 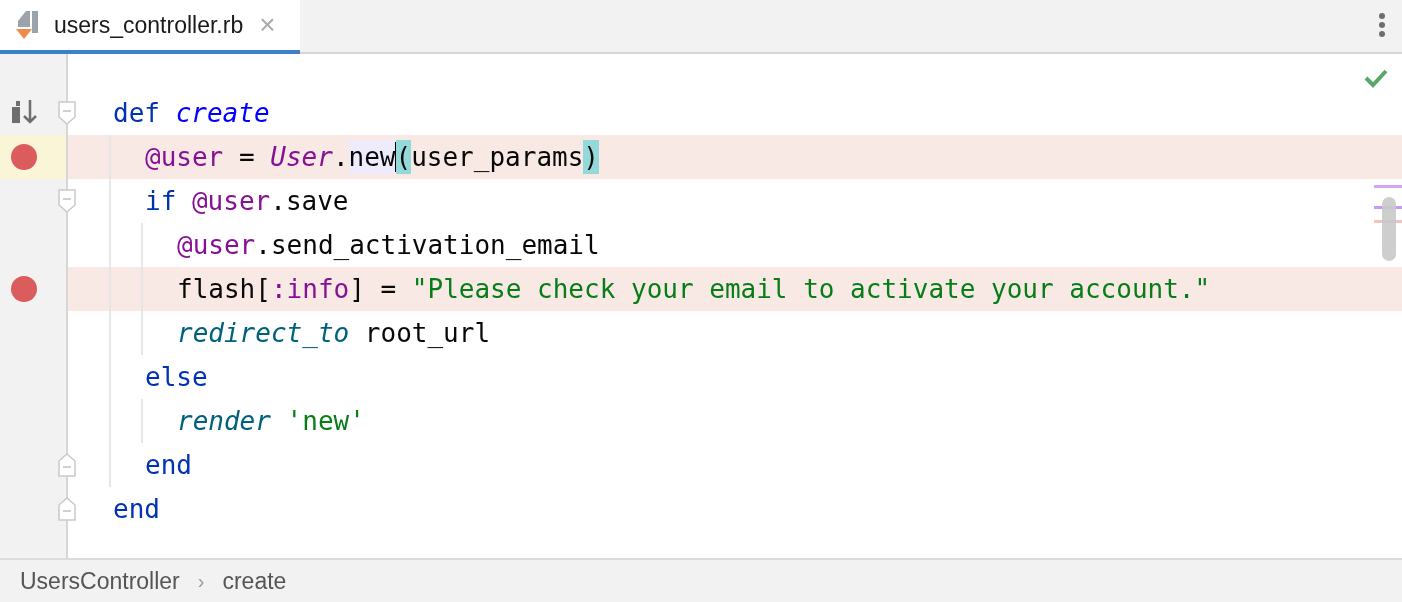 What do you see at coordinates (694, 289) in the screenshot?
I see `code-line: flash[:info] = "Please check your email to activate your account."` at bounding box center [694, 289].